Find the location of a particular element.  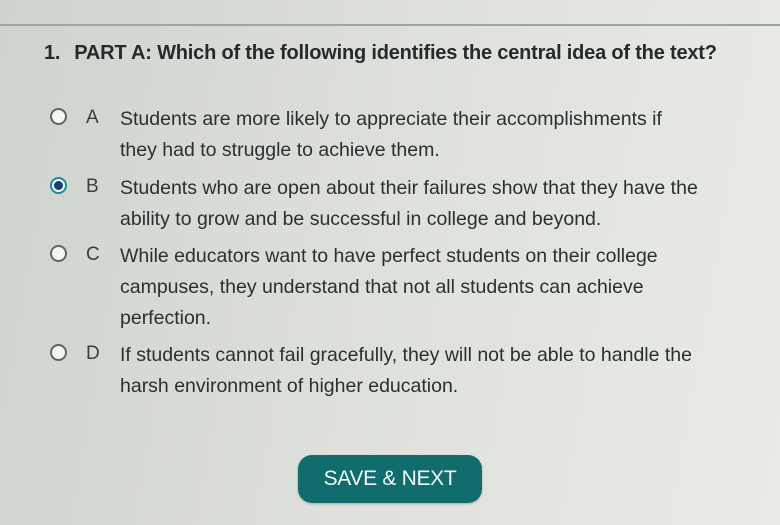

choice-d-line-2: harsh environment of higher education. is located at coordinates (289, 386).